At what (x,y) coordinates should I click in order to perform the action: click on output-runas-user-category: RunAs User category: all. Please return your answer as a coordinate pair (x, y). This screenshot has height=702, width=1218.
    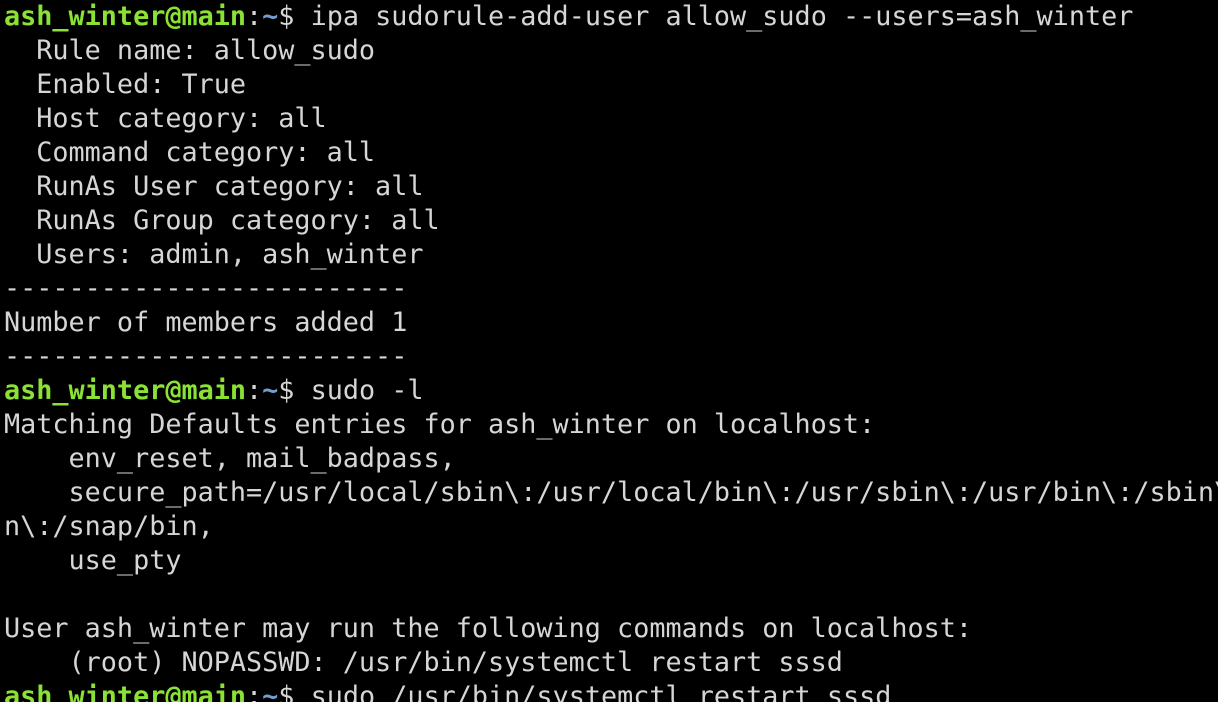
    Looking at the image, I should click on (214, 186).